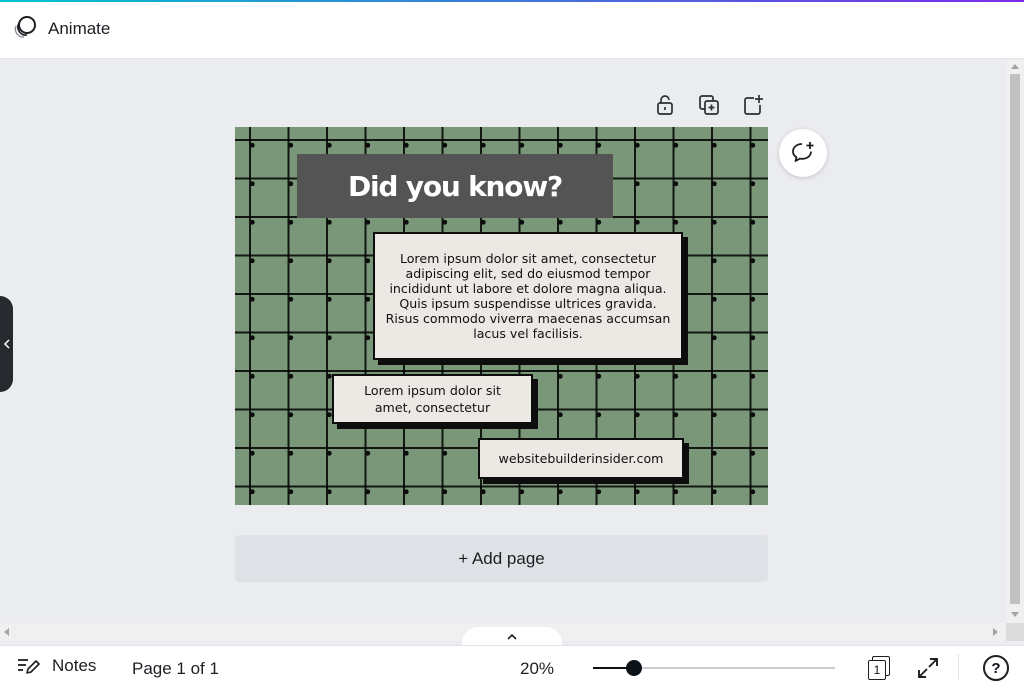 The width and height of the screenshot is (1024, 687). Describe the element at coordinates (714, 668) in the screenshot. I see `zoom-slider` at that location.